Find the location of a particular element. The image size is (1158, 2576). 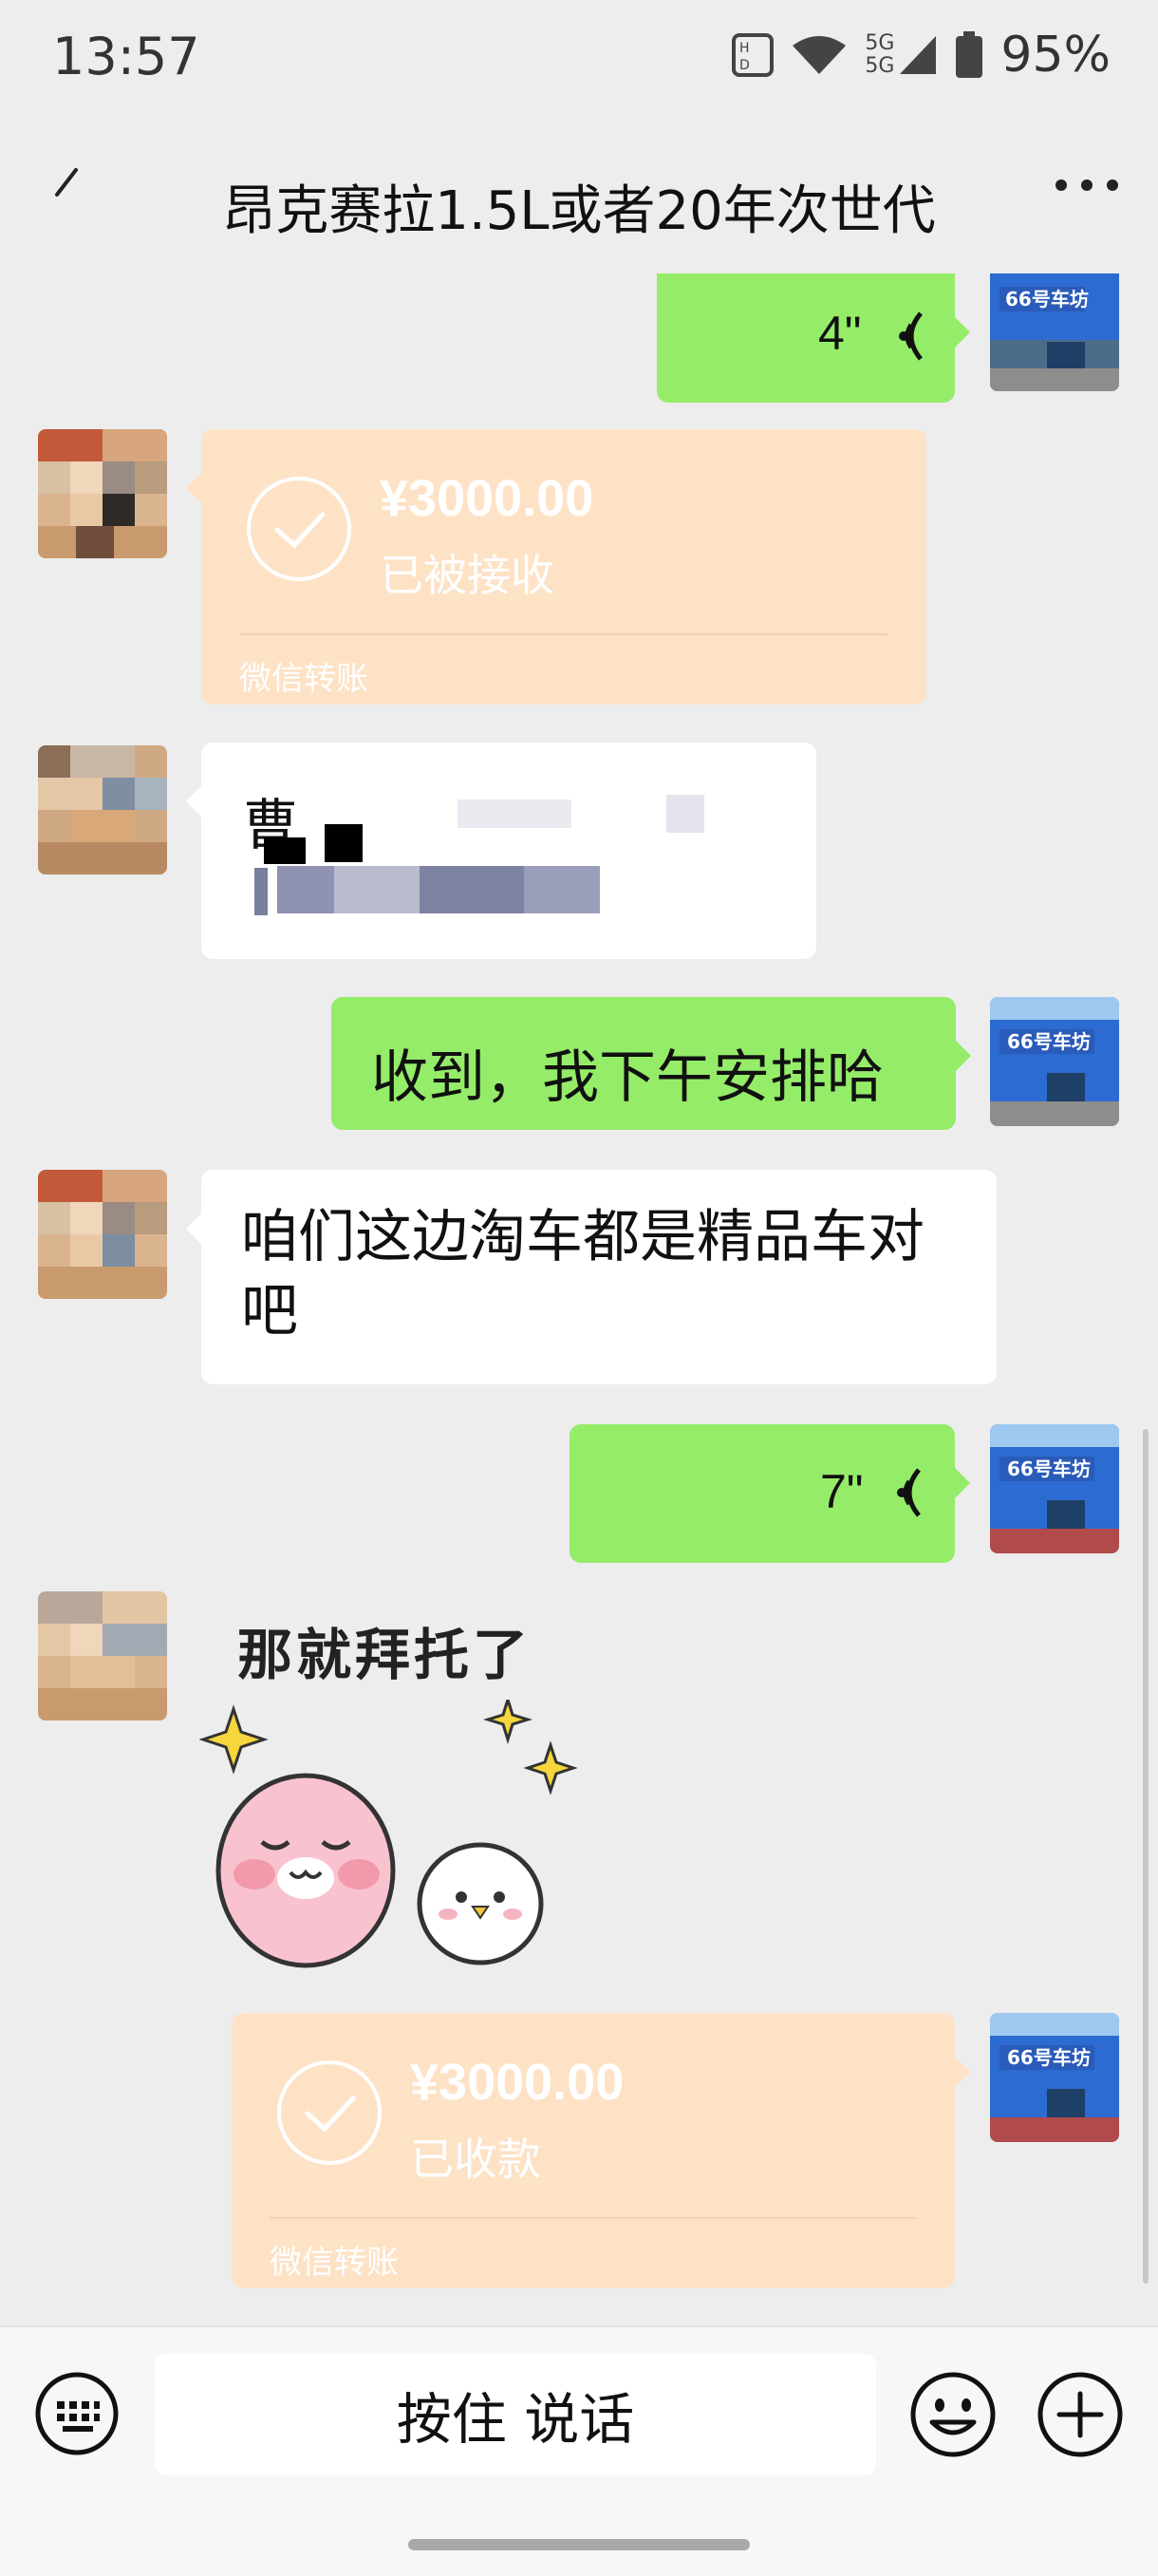

svg-text: H is located at coordinates (744, 48).